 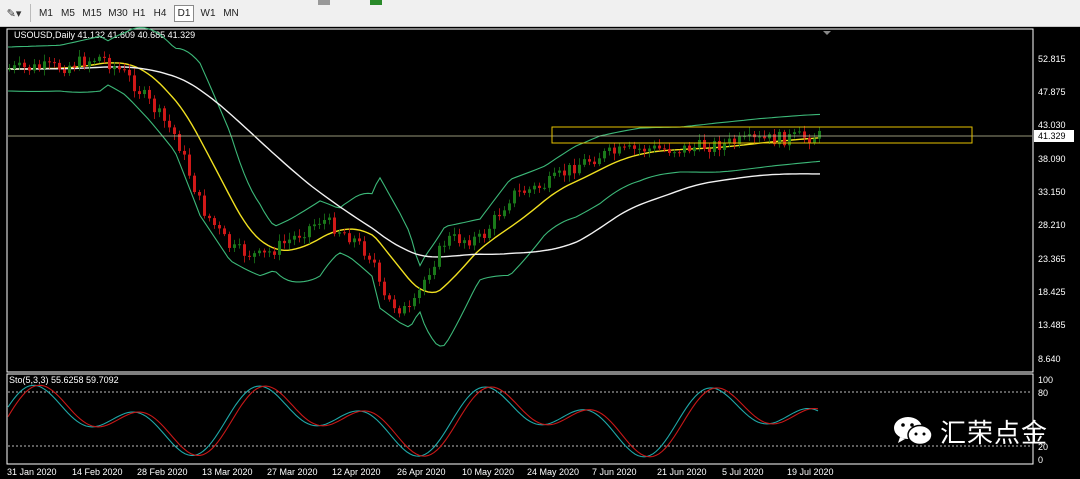 What do you see at coordinates (92, 13) in the screenshot?
I see `tf-m15: M15` at bounding box center [92, 13].